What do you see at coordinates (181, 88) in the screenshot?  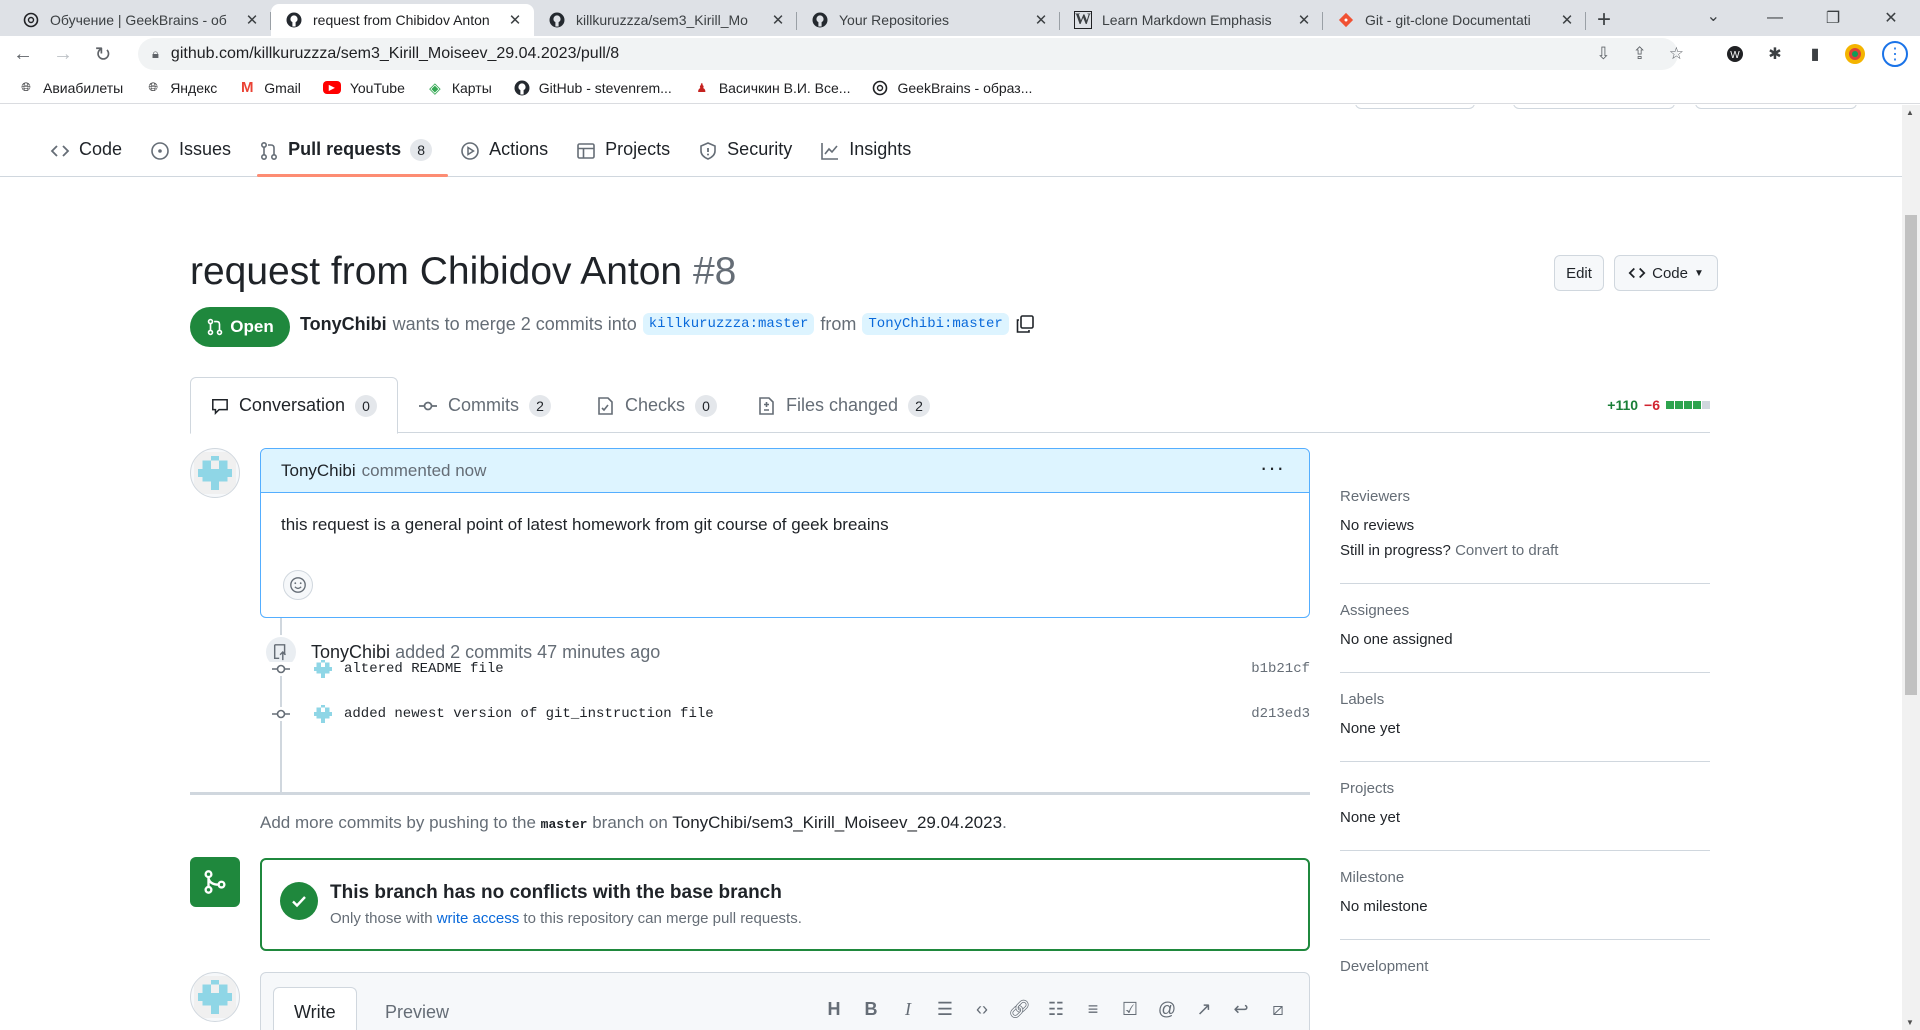 I see `bookmark: 🌐︎ Яндекс` at bounding box center [181, 88].